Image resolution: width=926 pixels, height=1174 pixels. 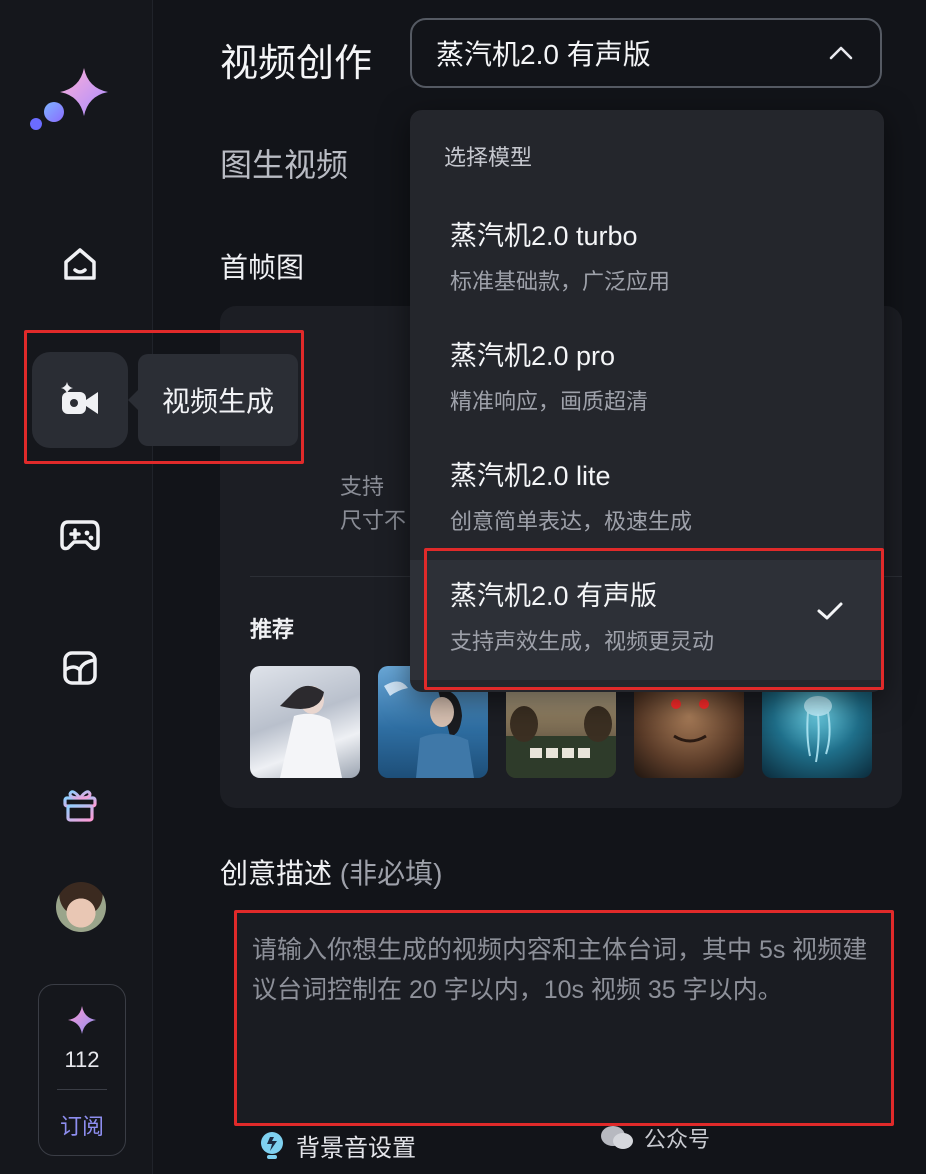 I want to click on model-option-audio: 蒸汽机2.0 有声版 支持声效生成，视频更灵动, so click(x=647, y=620).